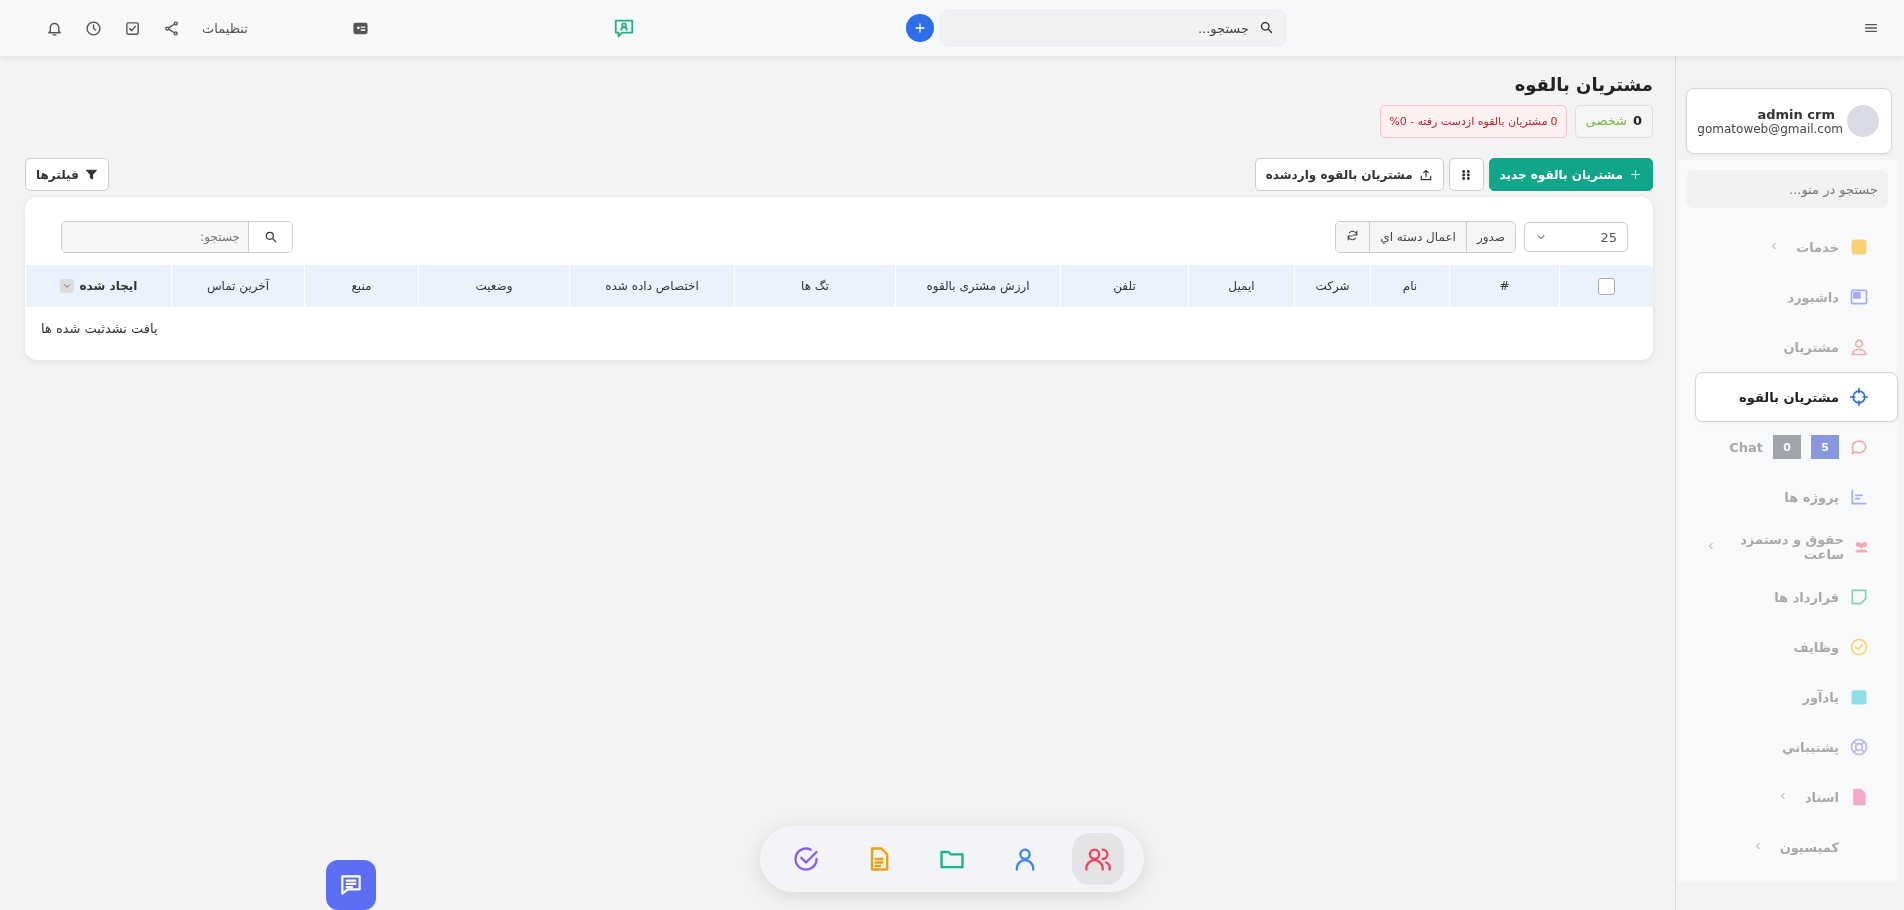 The height and width of the screenshot is (910, 1904). I want to click on item-label: مشتریان بالقوه, so click(1789, 397).